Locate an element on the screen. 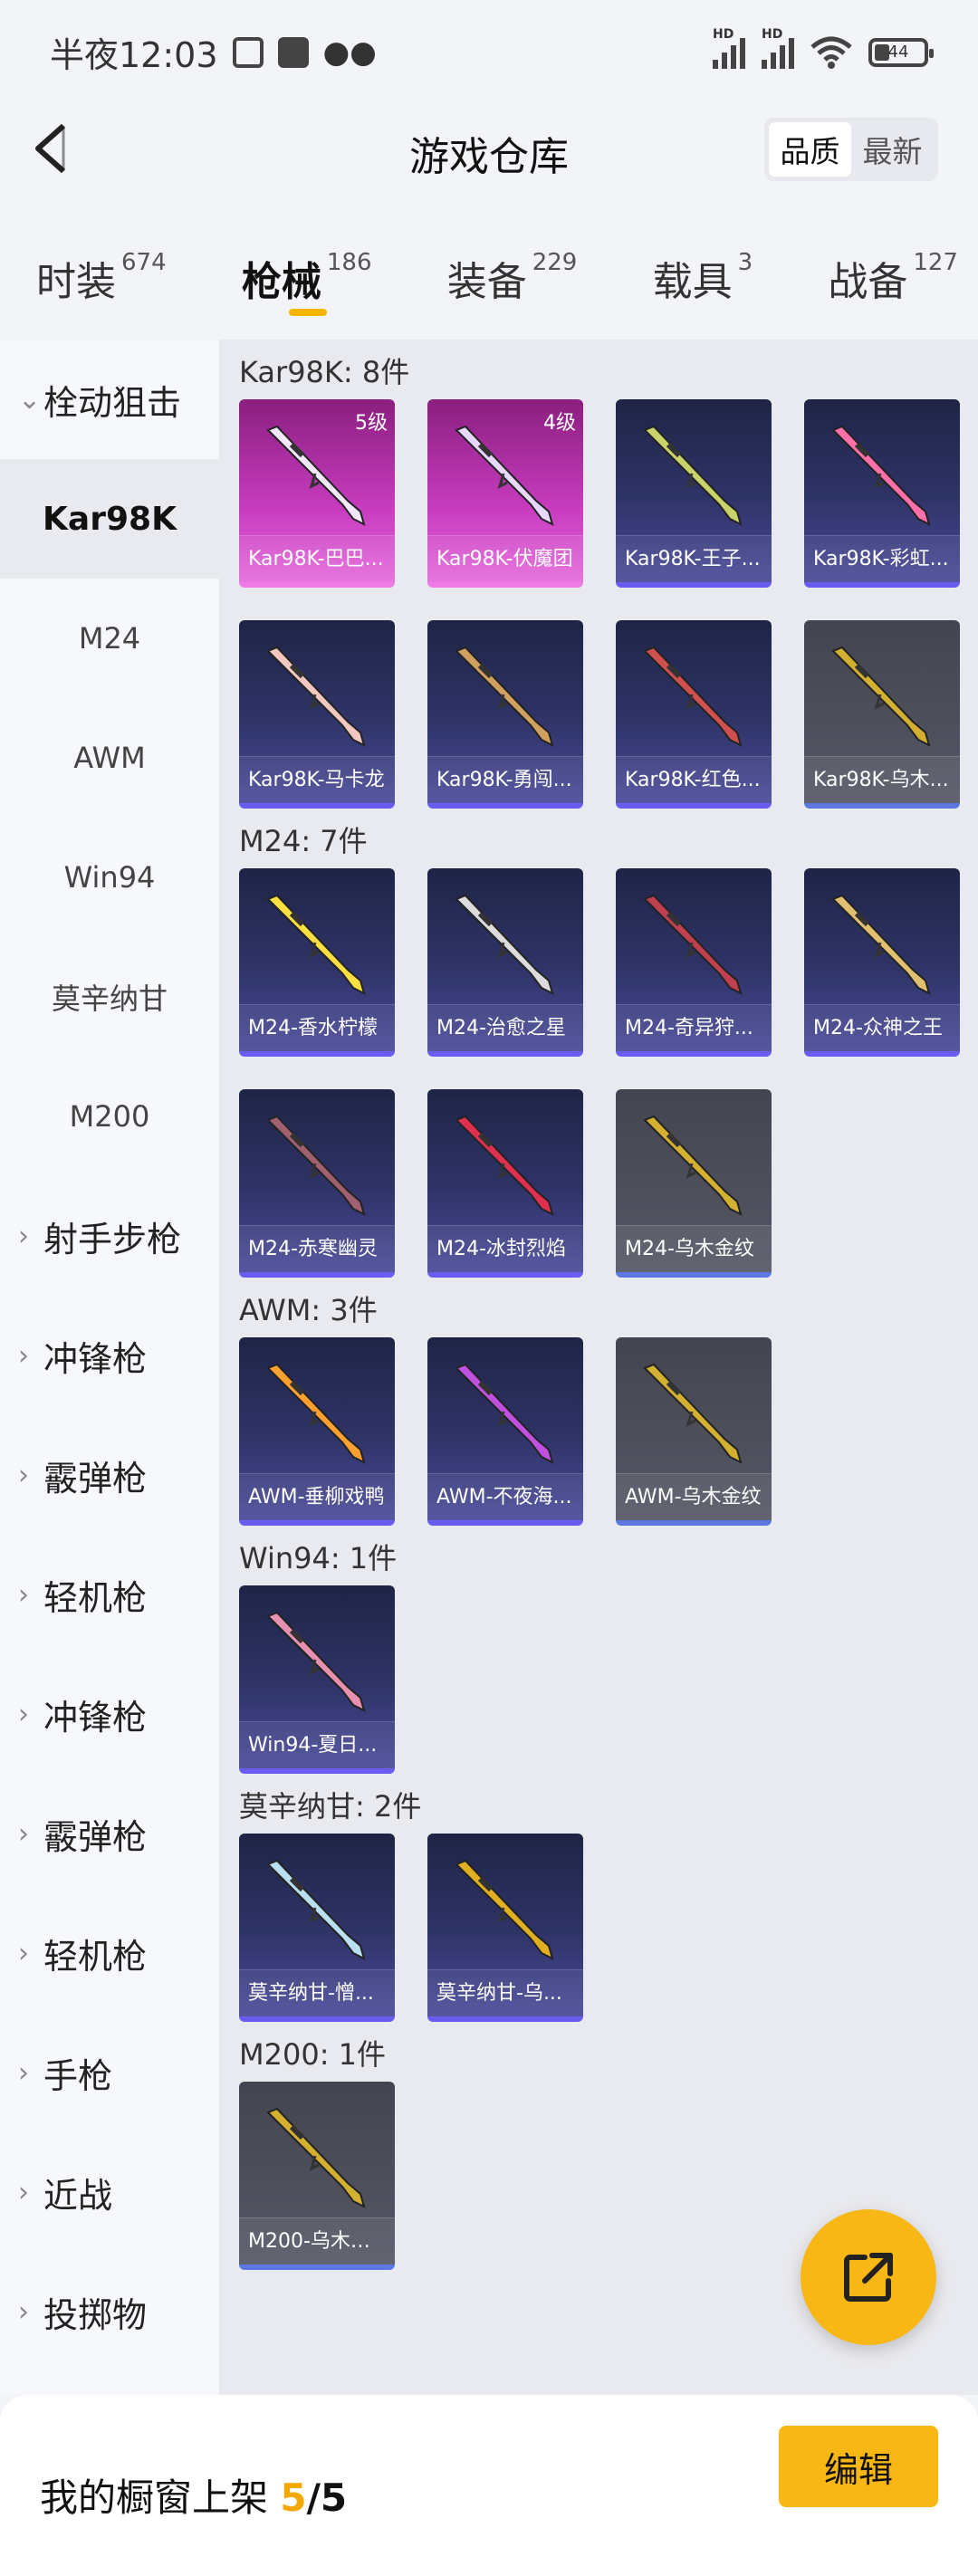 The image size is (978, 2576). group-title: Win94: 1件 is located at coordinates (319, 1558).